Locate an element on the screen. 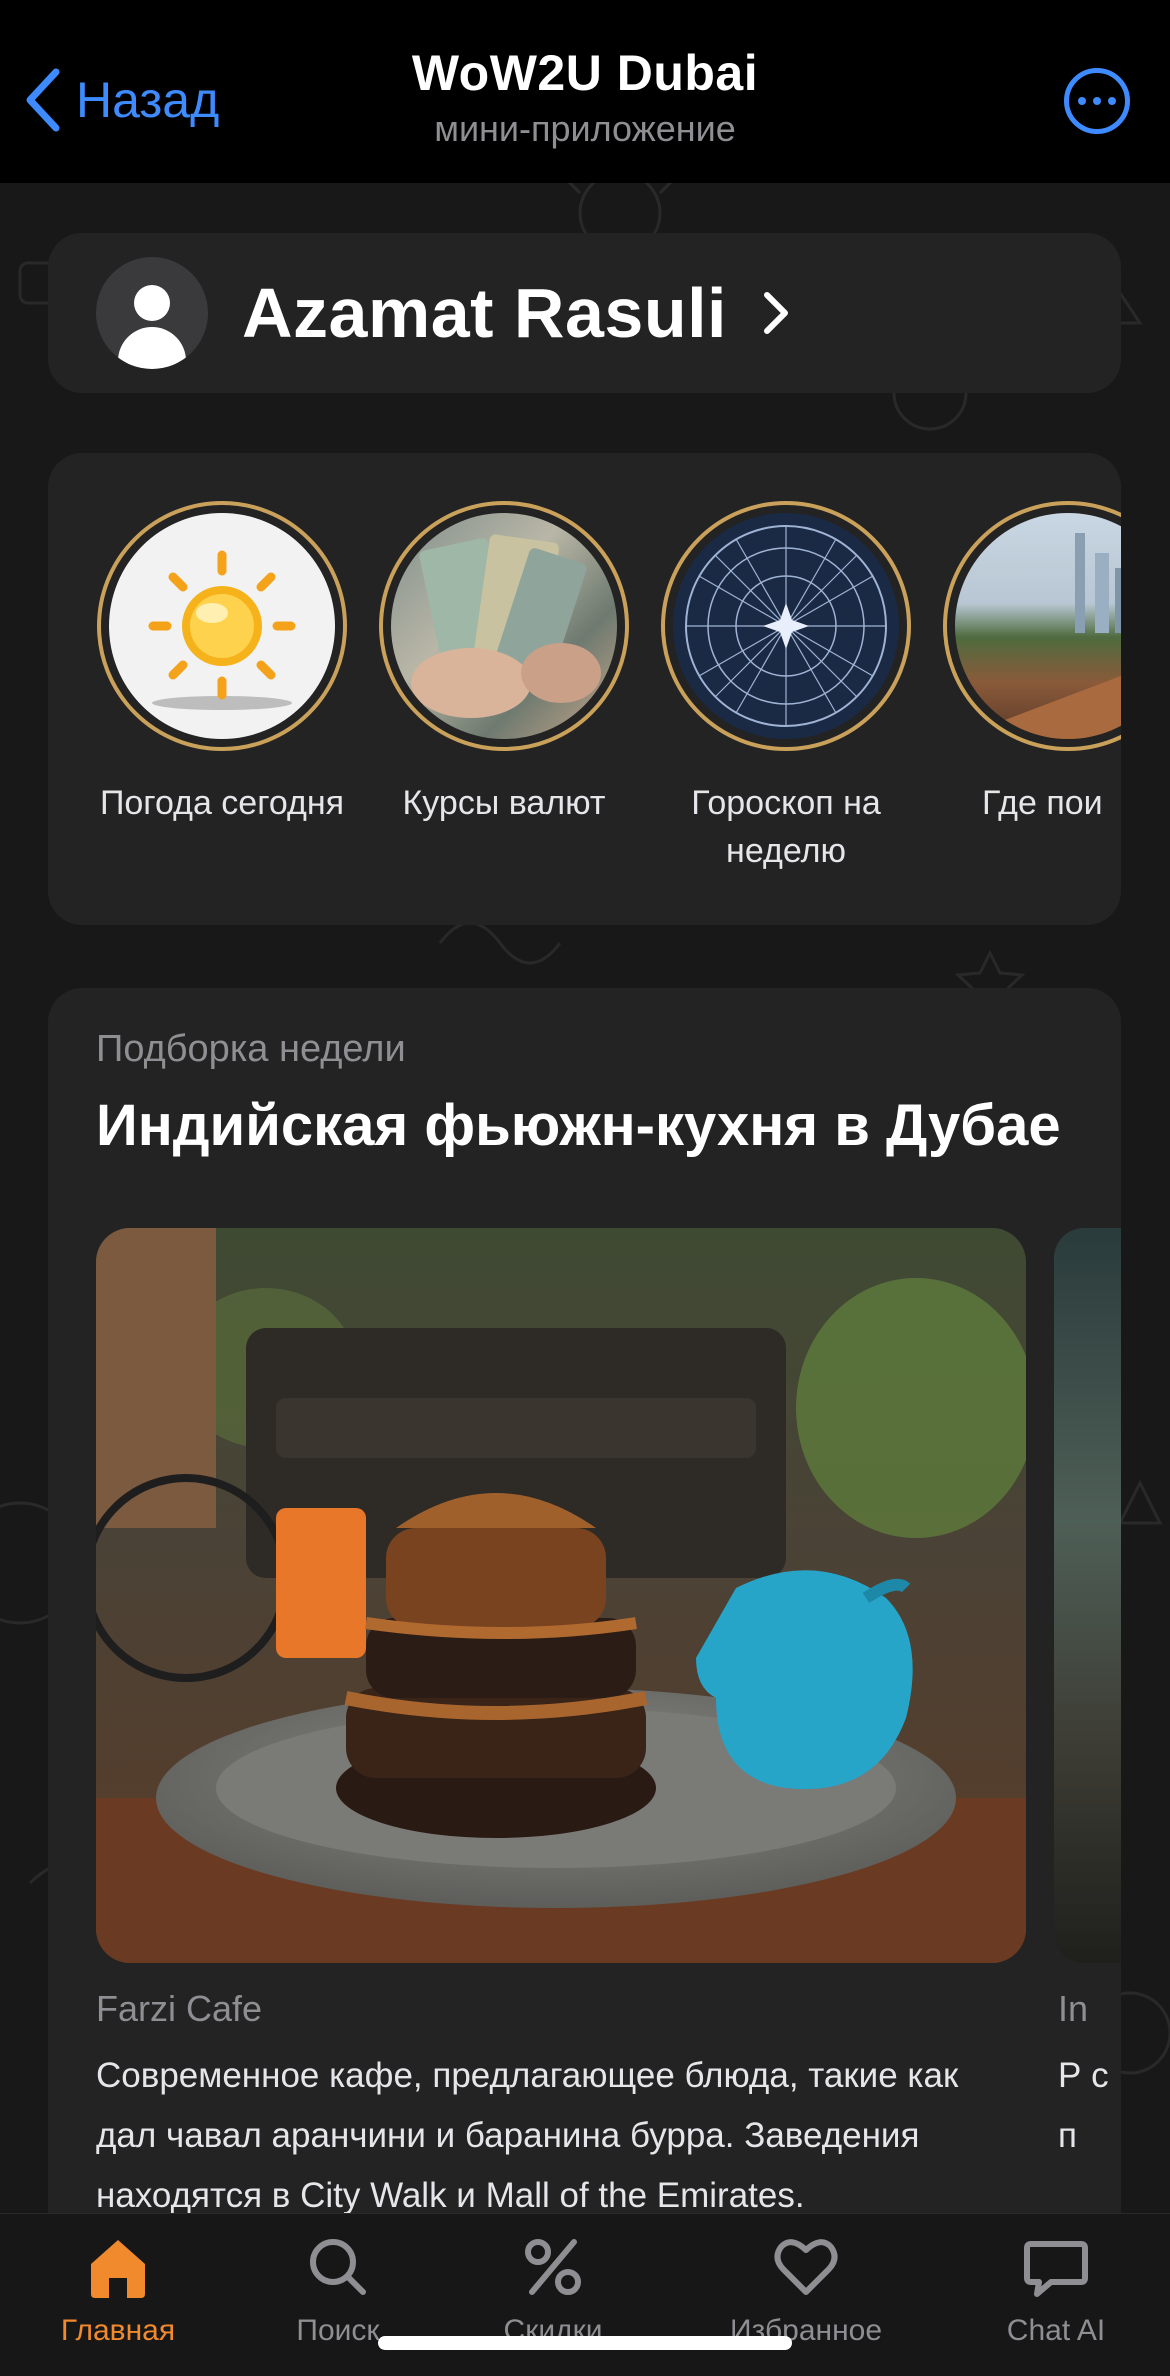 This screenshot has width=1170, height=2376. page-subtitle: мини-приложение is located at coordinates (585, 128).